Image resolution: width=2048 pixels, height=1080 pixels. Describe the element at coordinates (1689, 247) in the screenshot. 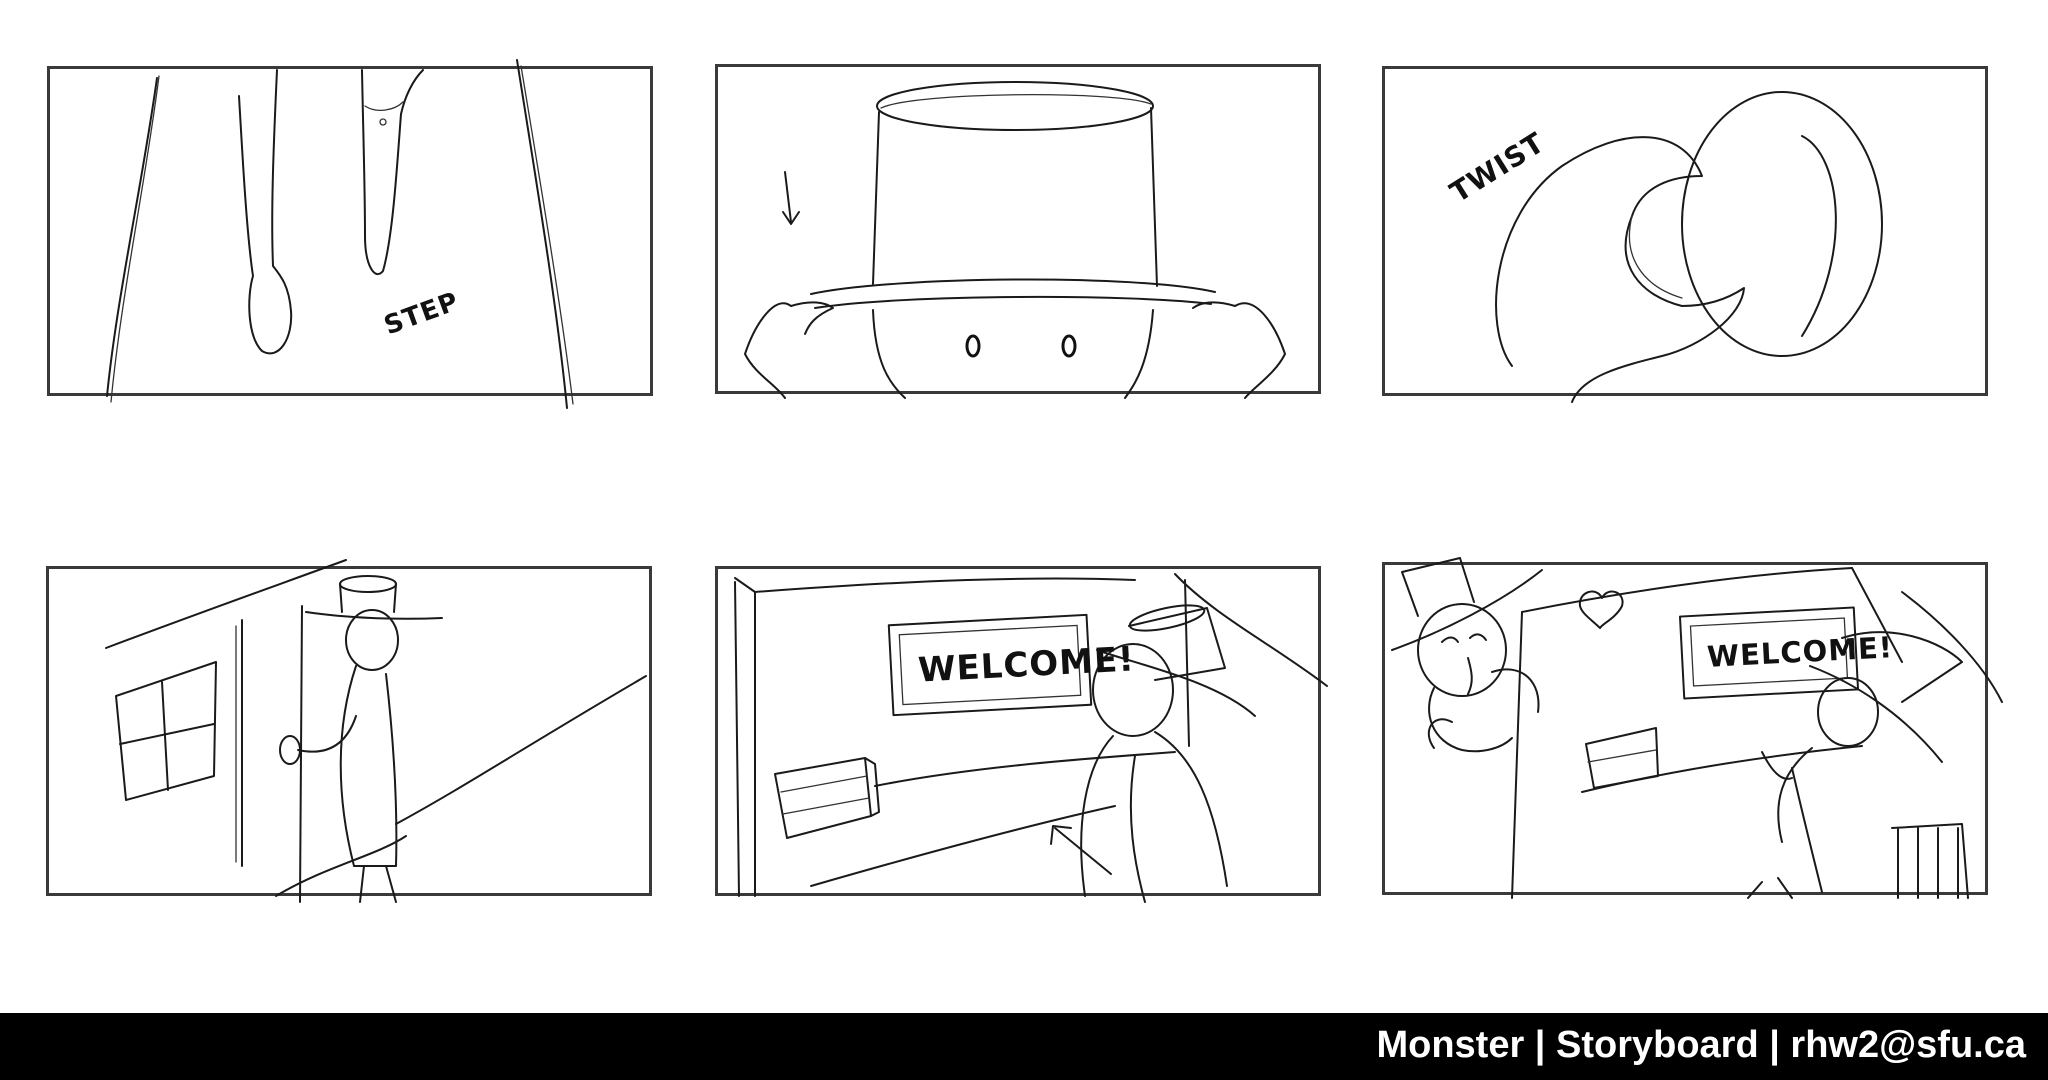

I see `panel-3-sketch` at that location.